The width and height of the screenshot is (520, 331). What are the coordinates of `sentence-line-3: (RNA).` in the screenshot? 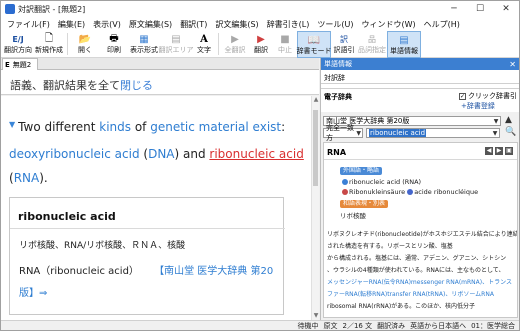 It's located at (28, 178).